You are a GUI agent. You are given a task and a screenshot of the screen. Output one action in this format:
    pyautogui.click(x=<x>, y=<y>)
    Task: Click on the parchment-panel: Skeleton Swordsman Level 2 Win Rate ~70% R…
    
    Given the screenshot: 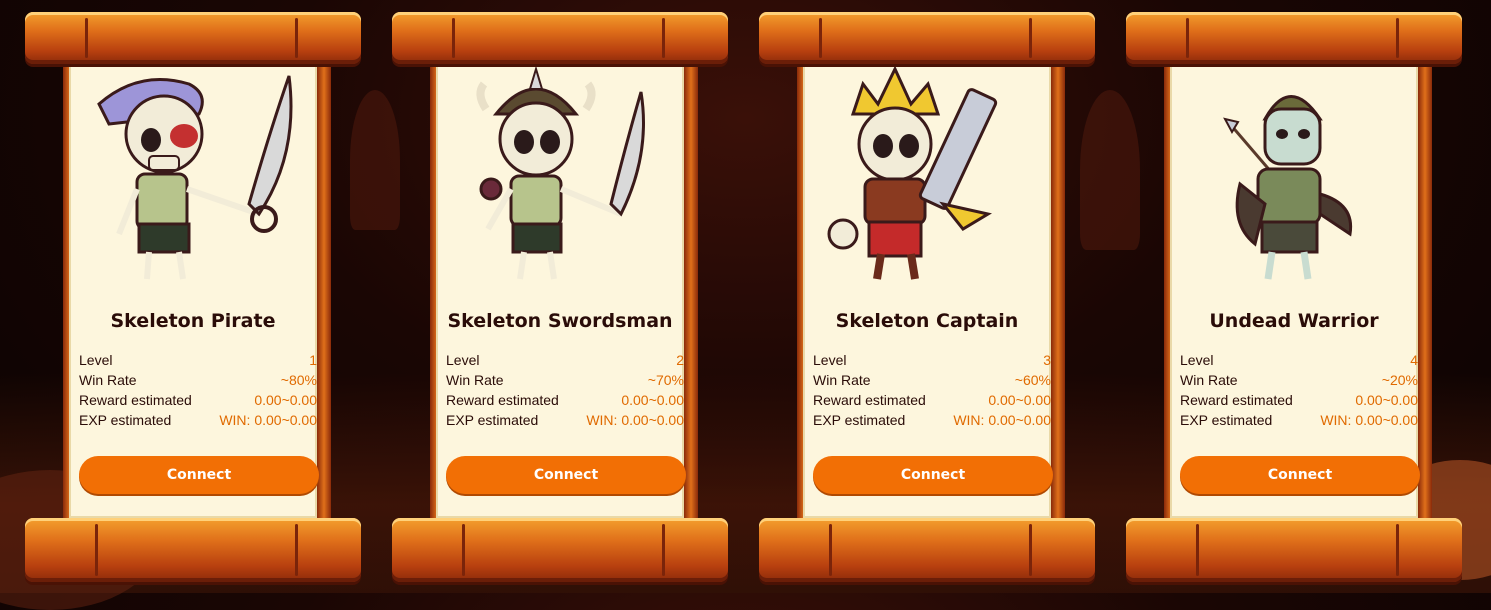 What is the action you would take?
    pyautogui.click(x=561, y=291)
    